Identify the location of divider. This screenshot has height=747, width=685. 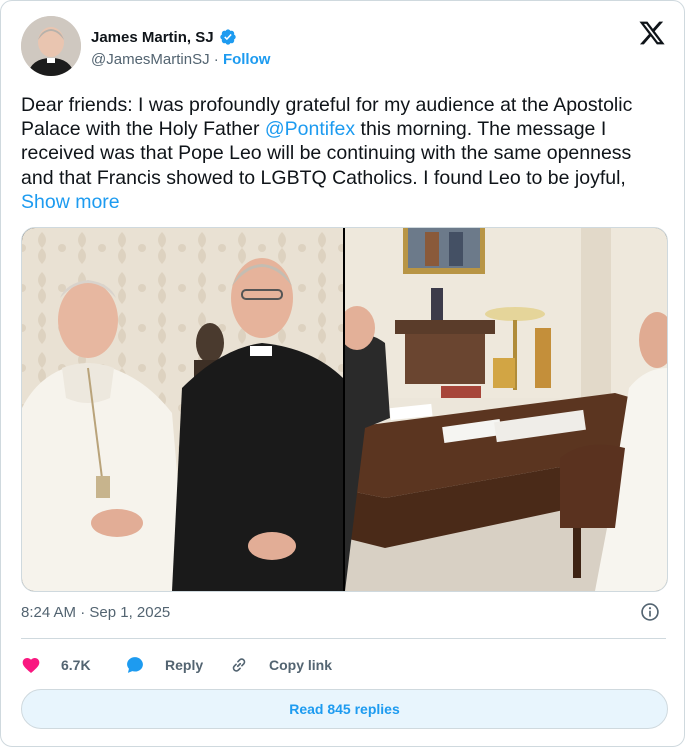
(343, 638).